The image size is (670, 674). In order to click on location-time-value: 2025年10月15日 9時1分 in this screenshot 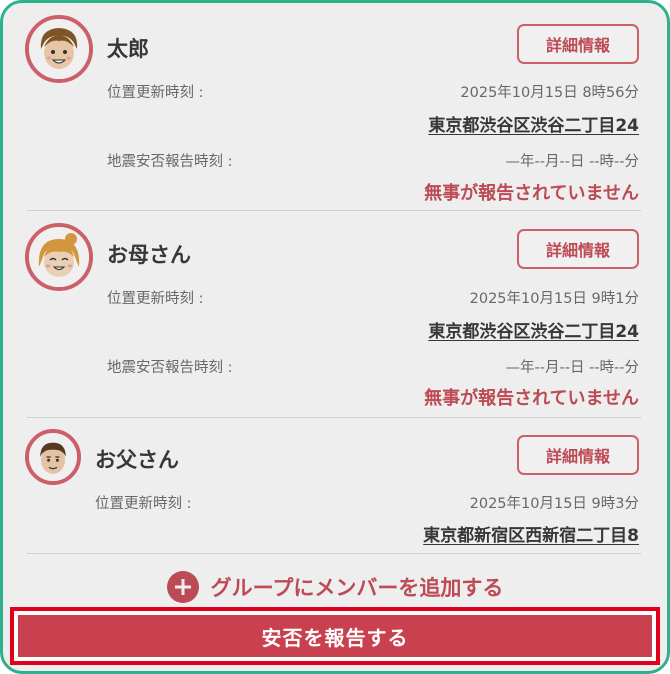, I will do `click(554, 299)`.